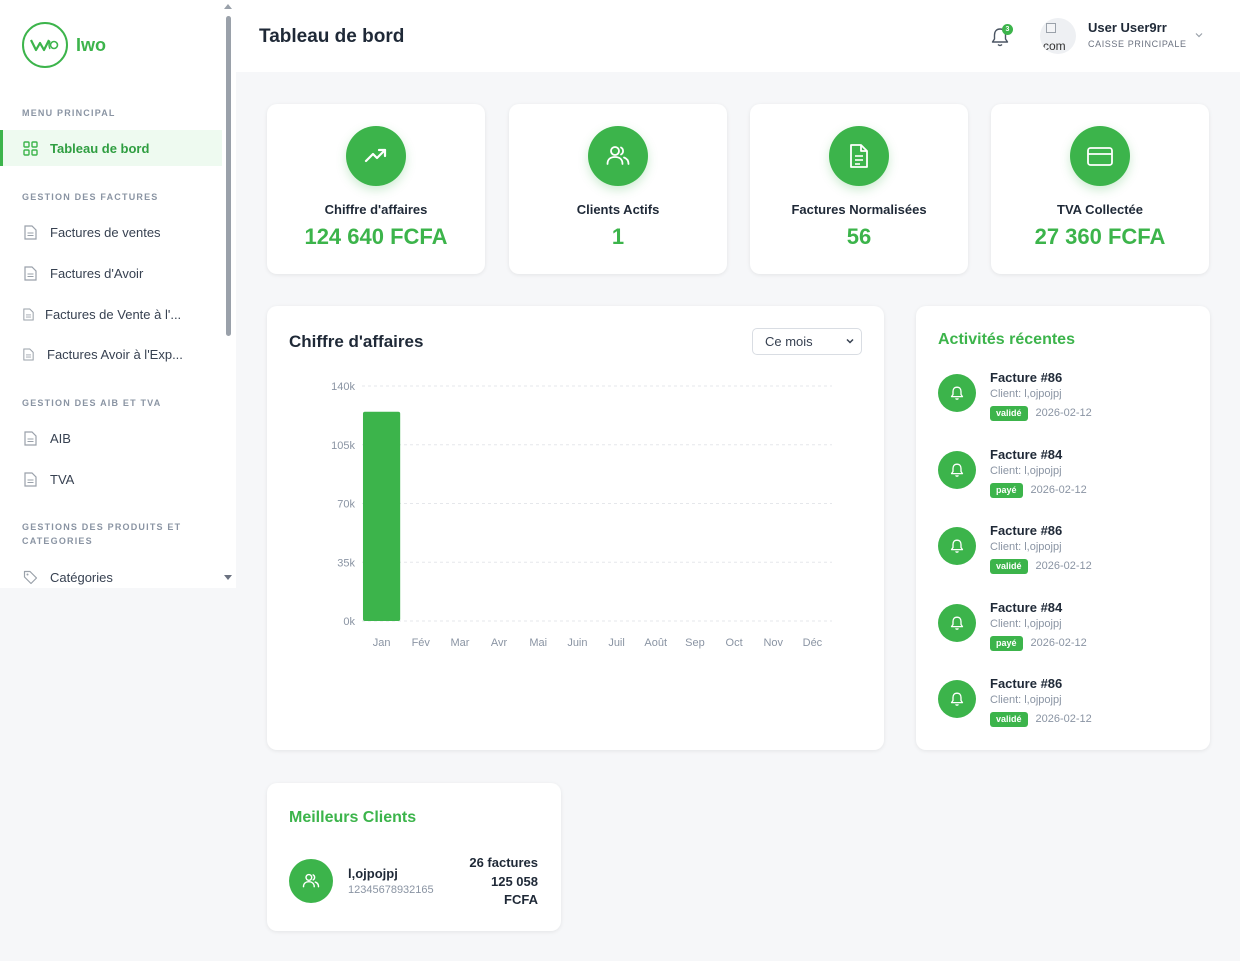 This screenshot has width=1240, height=961. I want to click on users-icon, so click(311, 881).